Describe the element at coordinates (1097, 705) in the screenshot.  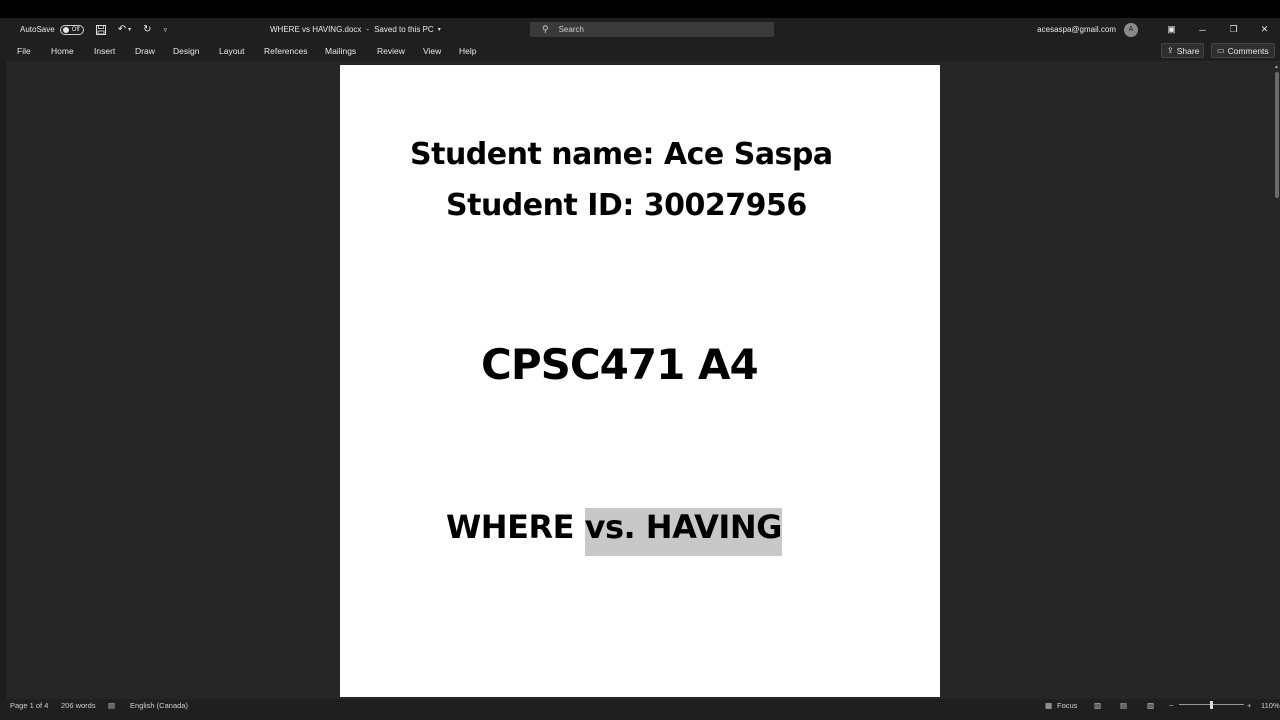
I see `read-mode-icon: ▥` at that location.